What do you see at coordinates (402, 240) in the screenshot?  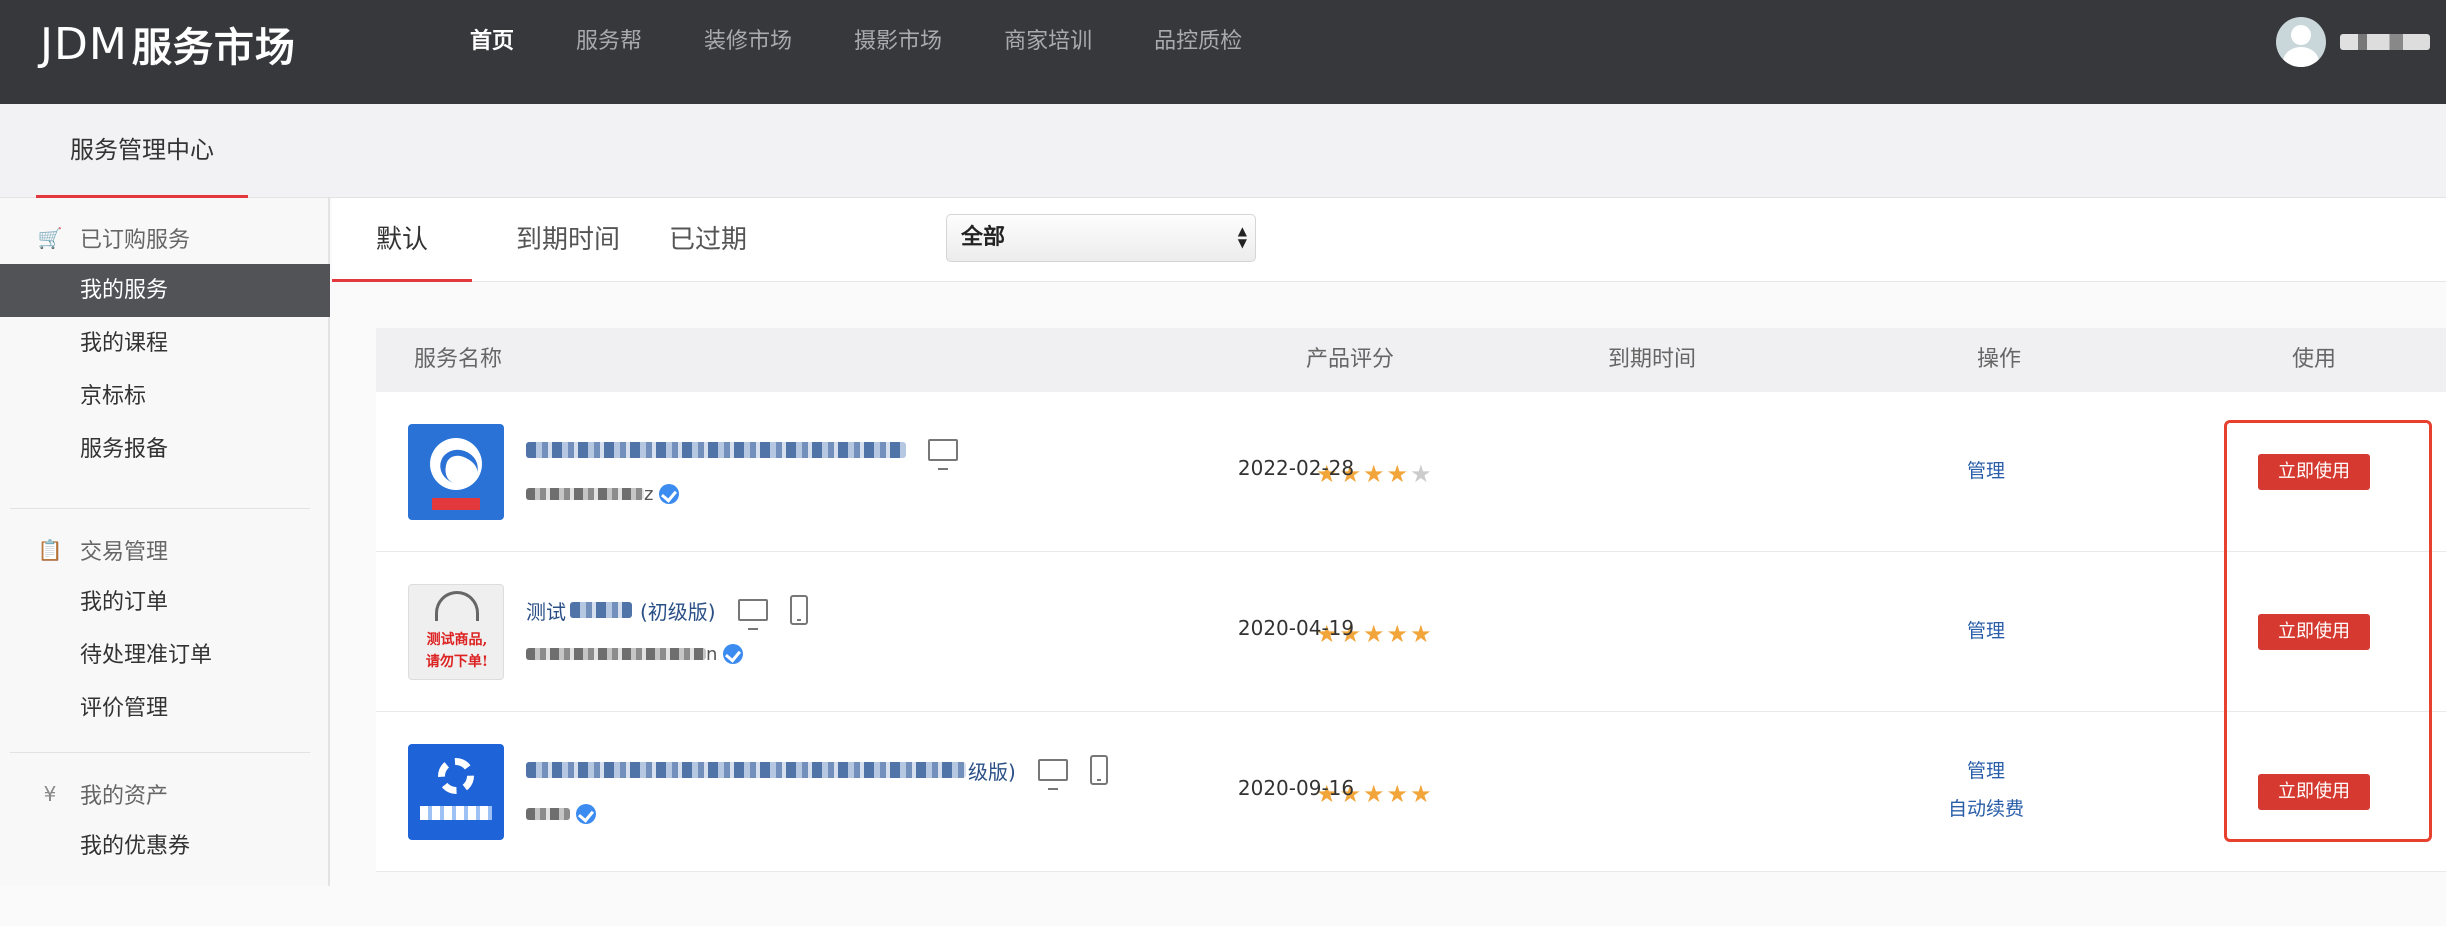 I see `tab-default: 默认` at bounding box center [402, 240].